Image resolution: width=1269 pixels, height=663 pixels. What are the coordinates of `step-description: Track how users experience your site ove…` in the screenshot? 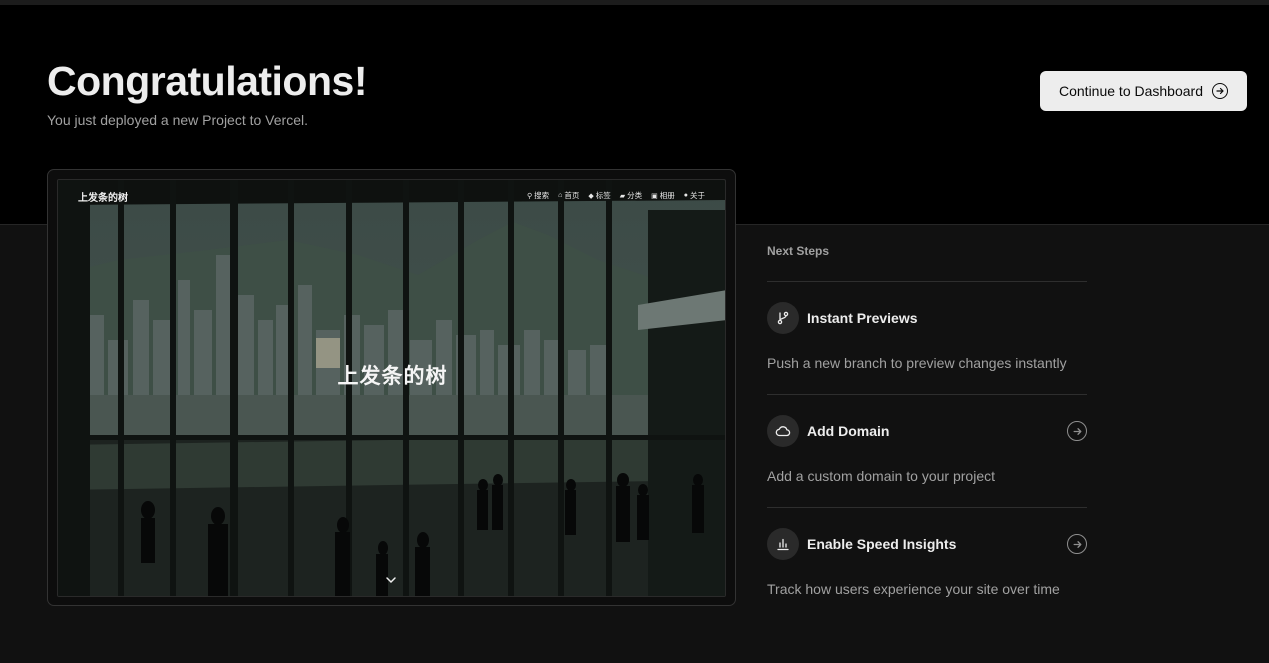 It's located at (913, 589).